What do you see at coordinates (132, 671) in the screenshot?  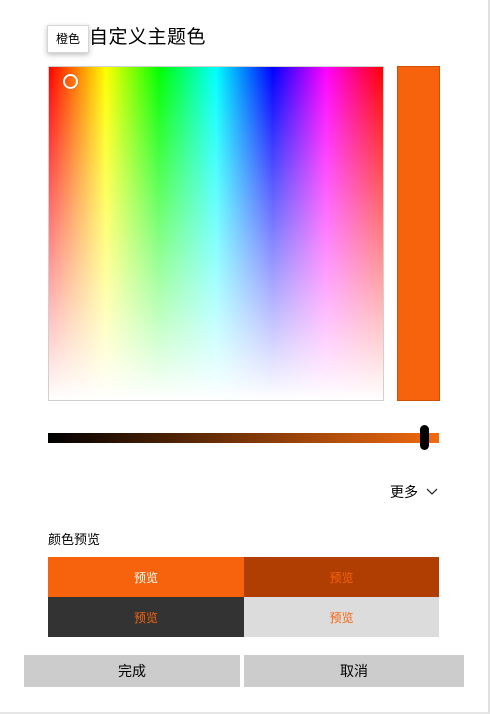 I see `done-button: 完成` at bounding box center [132, 671].